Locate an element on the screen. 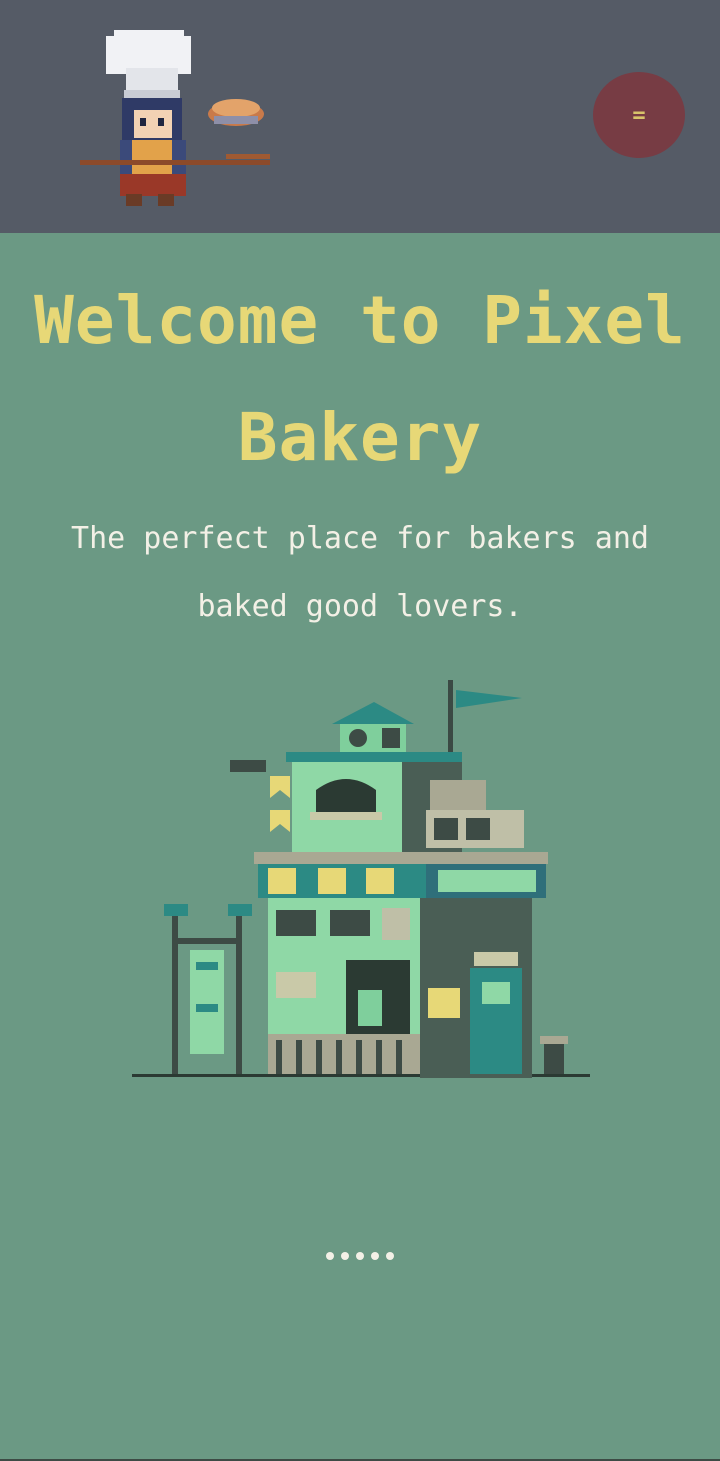  baker-chef-logo-icon is located at coordinates (176, 120).